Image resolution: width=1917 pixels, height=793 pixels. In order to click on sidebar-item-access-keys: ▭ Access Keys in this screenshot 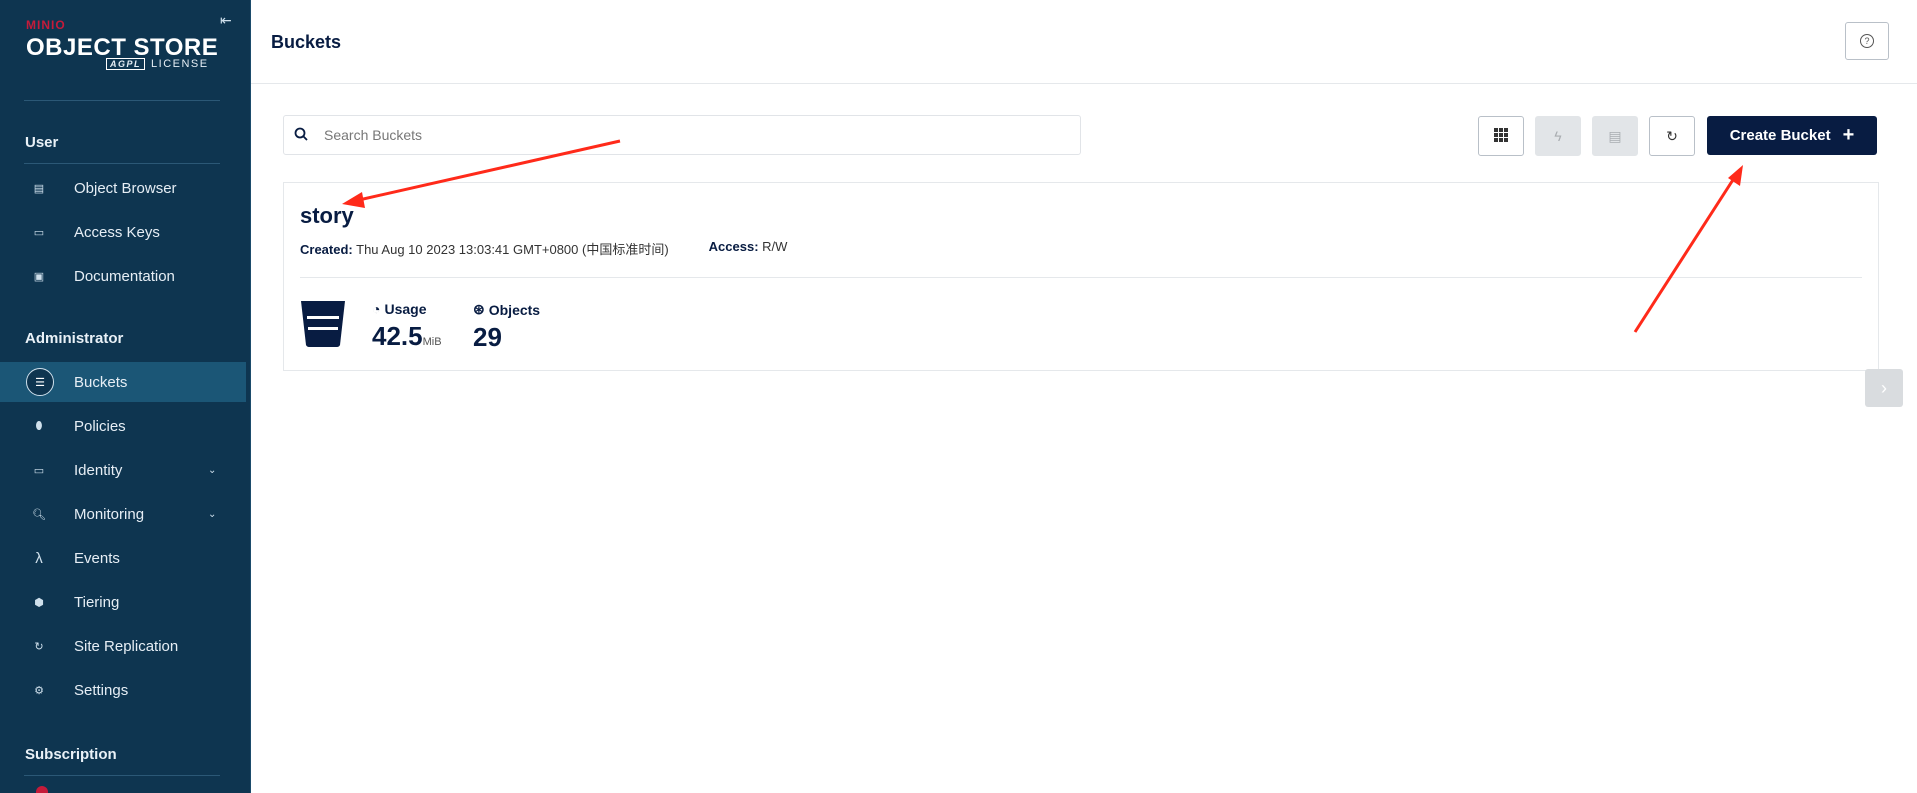, I will do `click(123, 232)`.